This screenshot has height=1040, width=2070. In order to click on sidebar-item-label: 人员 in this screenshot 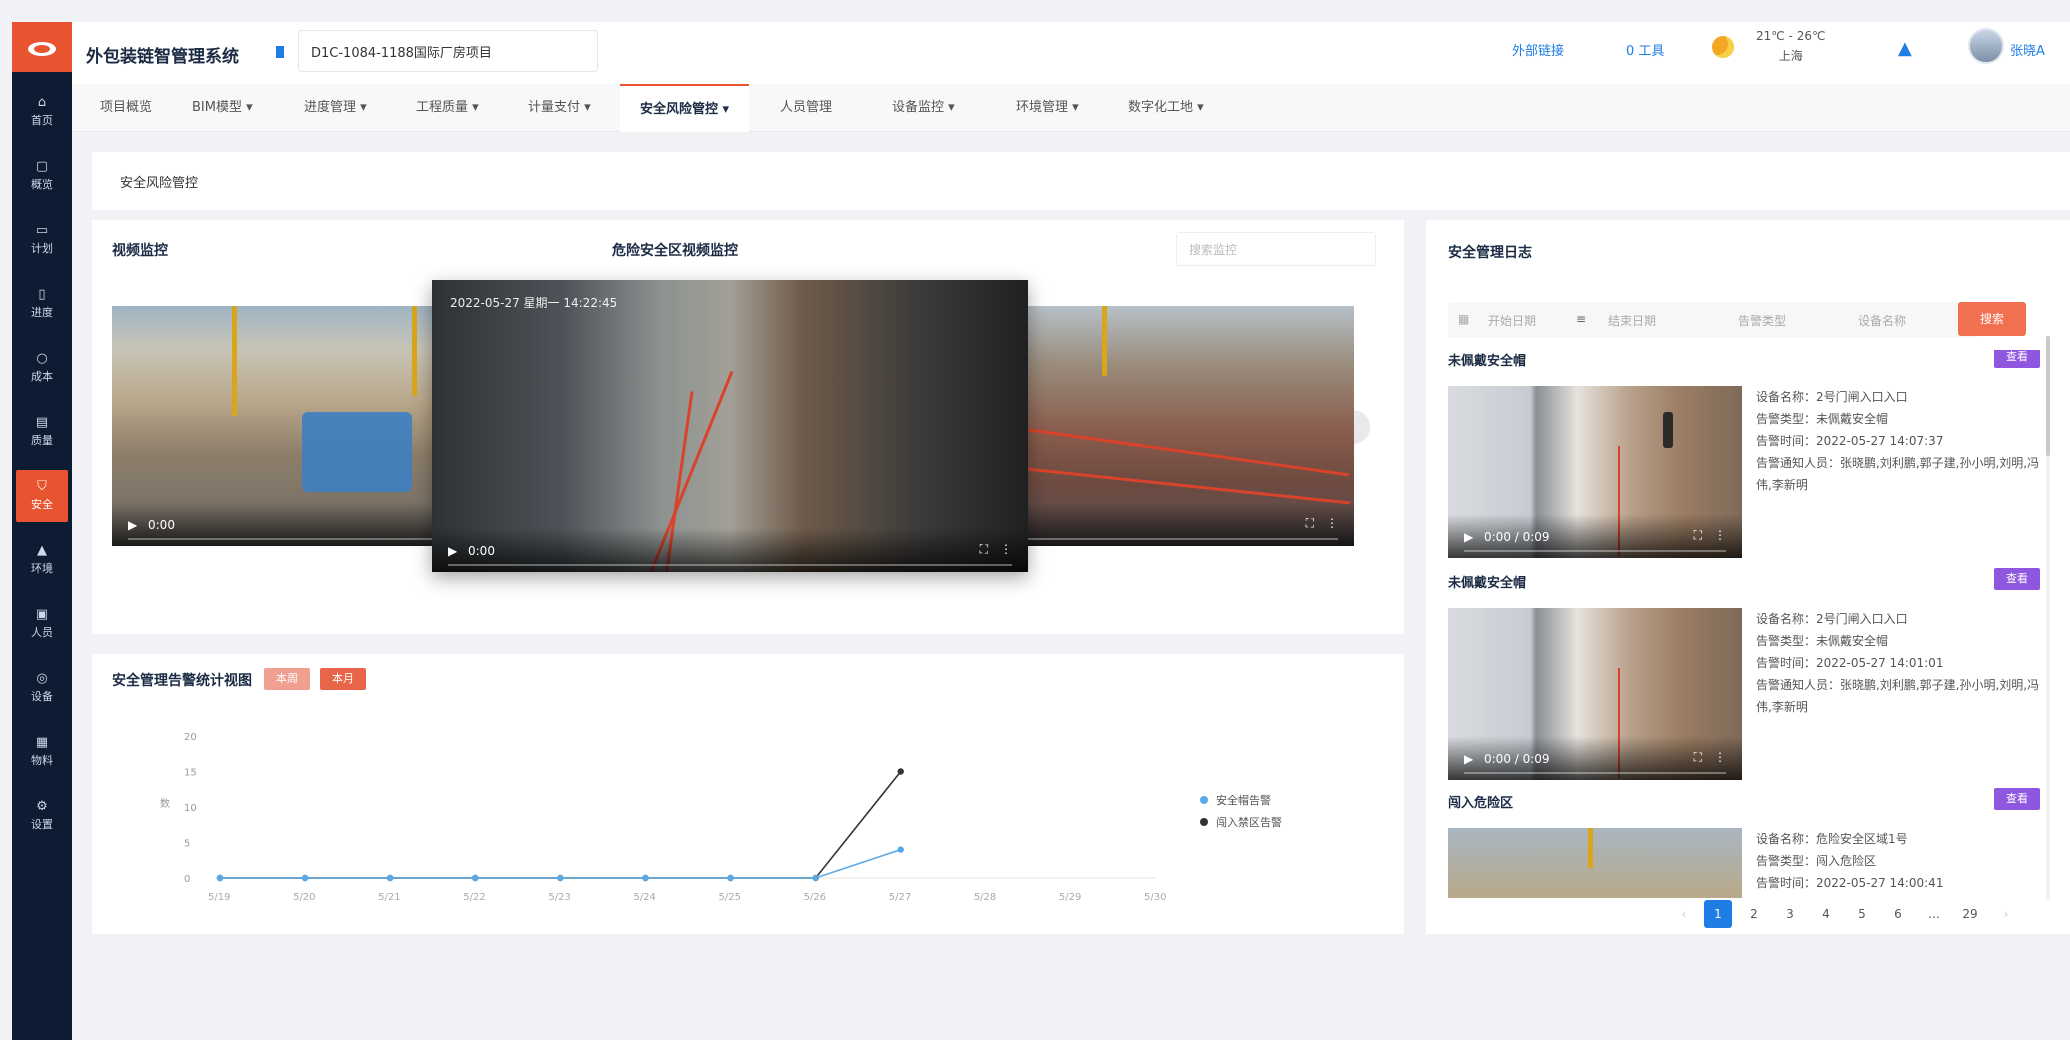, I will do `click(42, 632)`.